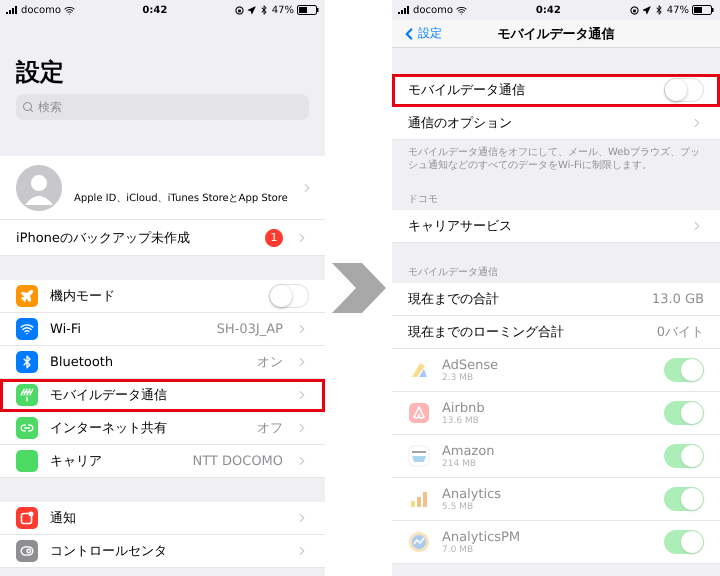  I want to click on app-size: 7.0 MB, so click(458, 549).